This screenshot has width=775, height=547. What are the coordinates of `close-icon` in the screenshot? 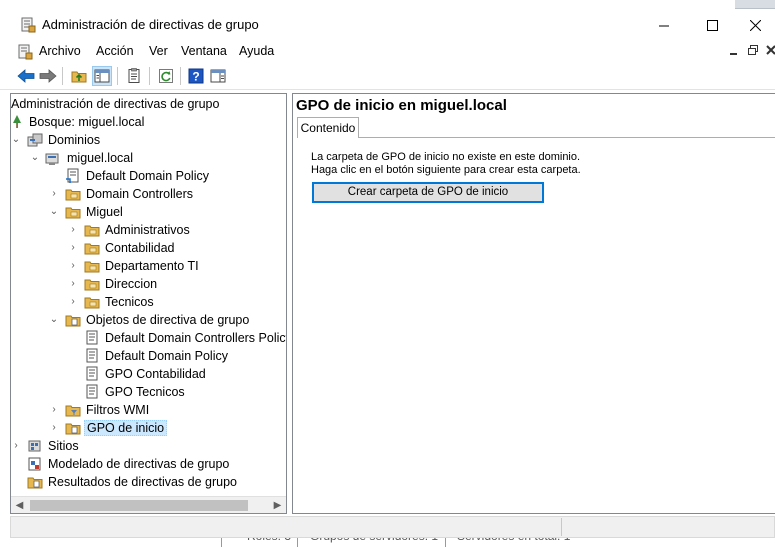 It's located at (755, 25).